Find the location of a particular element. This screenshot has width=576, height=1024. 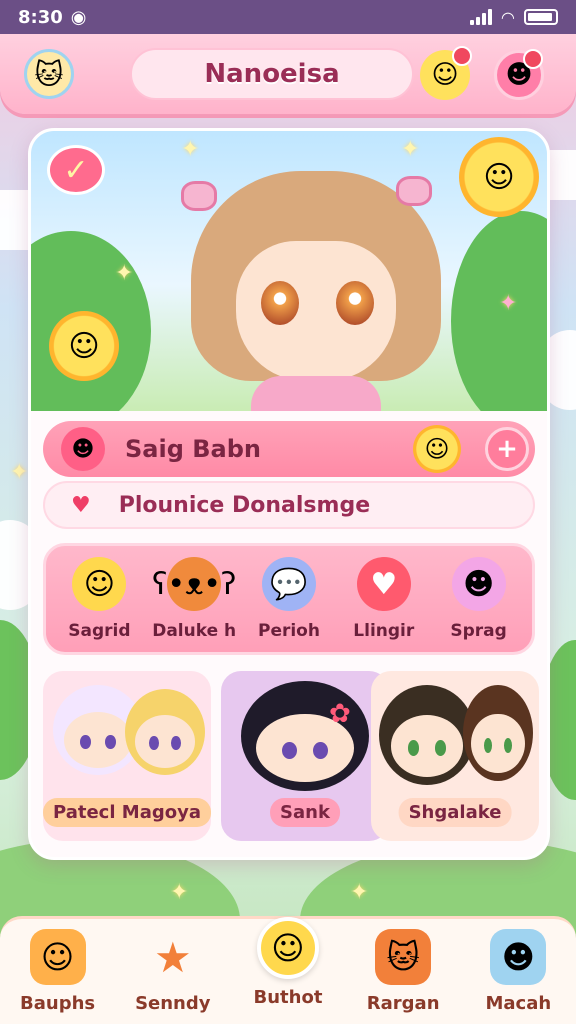

profile-button: ☻ is located at coordinates (519, 74).